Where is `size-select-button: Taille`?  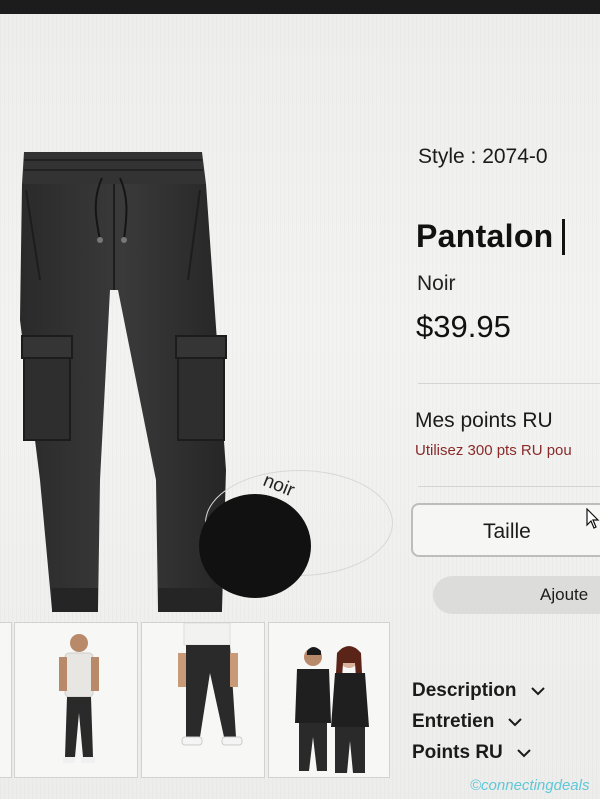 size-select-button: Taille is located at coordinates (505, 530).